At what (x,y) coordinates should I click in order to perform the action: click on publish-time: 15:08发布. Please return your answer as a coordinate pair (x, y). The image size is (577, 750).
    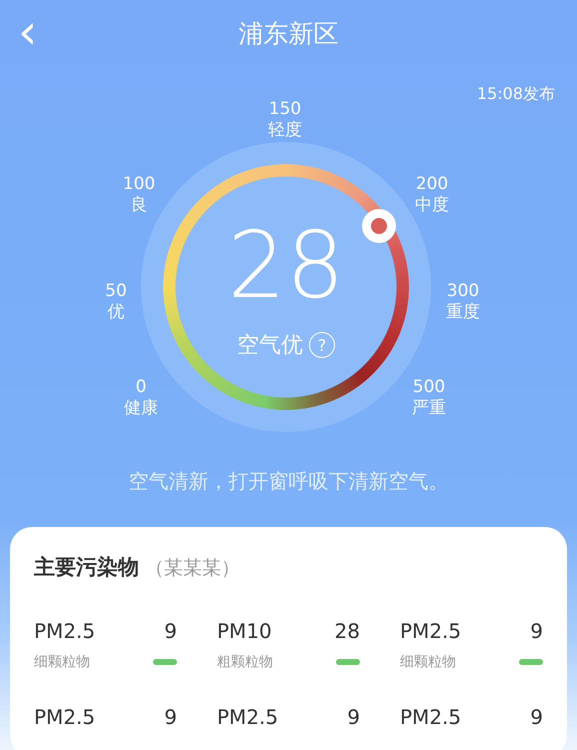
    Looking at the image, I should click on (515, 94).